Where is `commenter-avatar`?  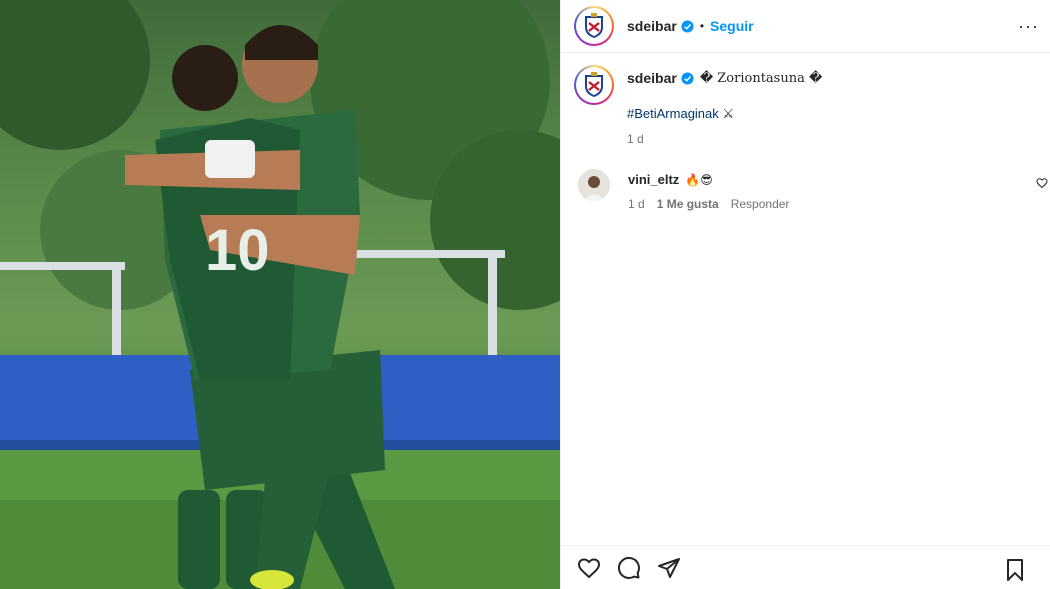
commenter-avatar is located at coordinates (594, 185).